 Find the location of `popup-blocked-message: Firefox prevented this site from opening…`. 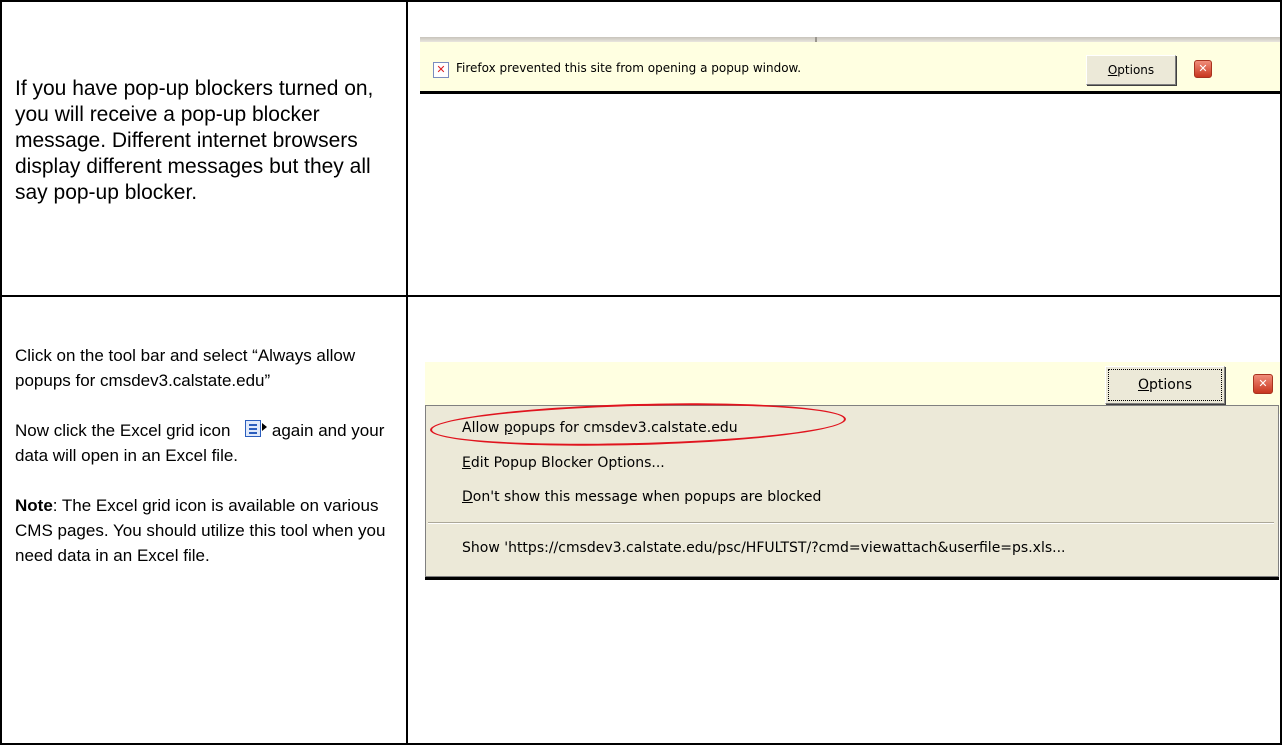

popup-blocked-message: Firefox prevented this site from opening… is located at coordinates (629, 68).